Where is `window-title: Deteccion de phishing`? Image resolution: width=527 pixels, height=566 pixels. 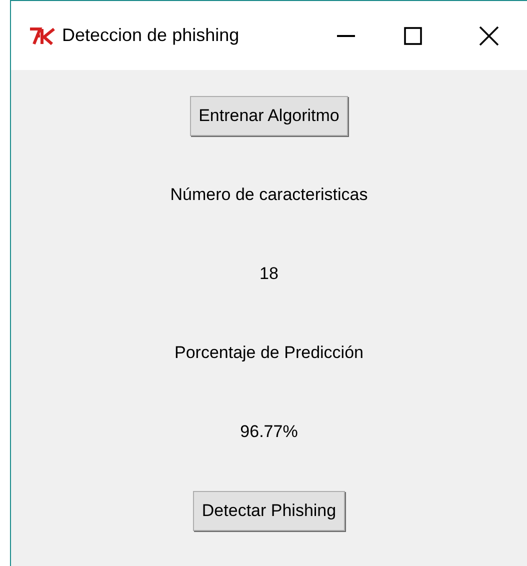 window-title: Deteccion de phishing is located at coordinates (151, 35).